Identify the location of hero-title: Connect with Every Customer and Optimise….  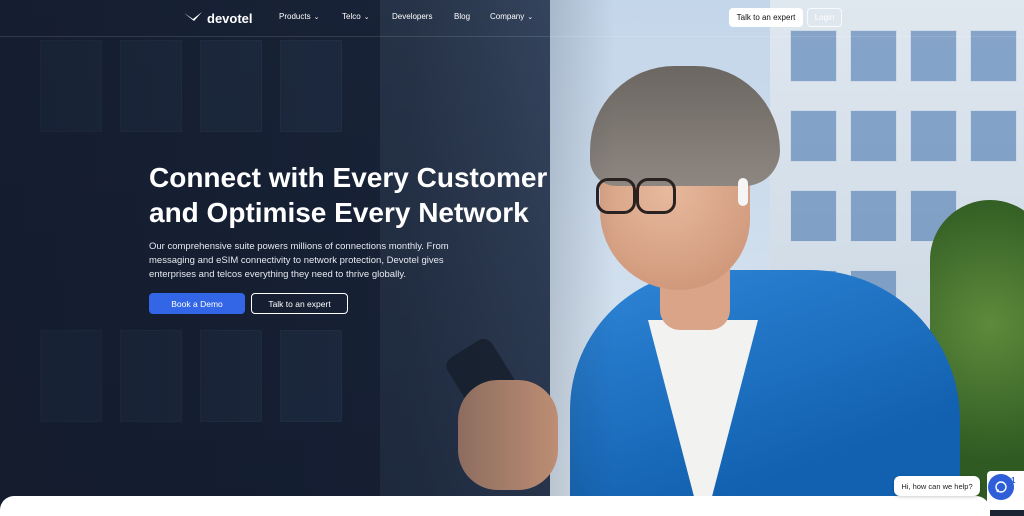
(364, 195).